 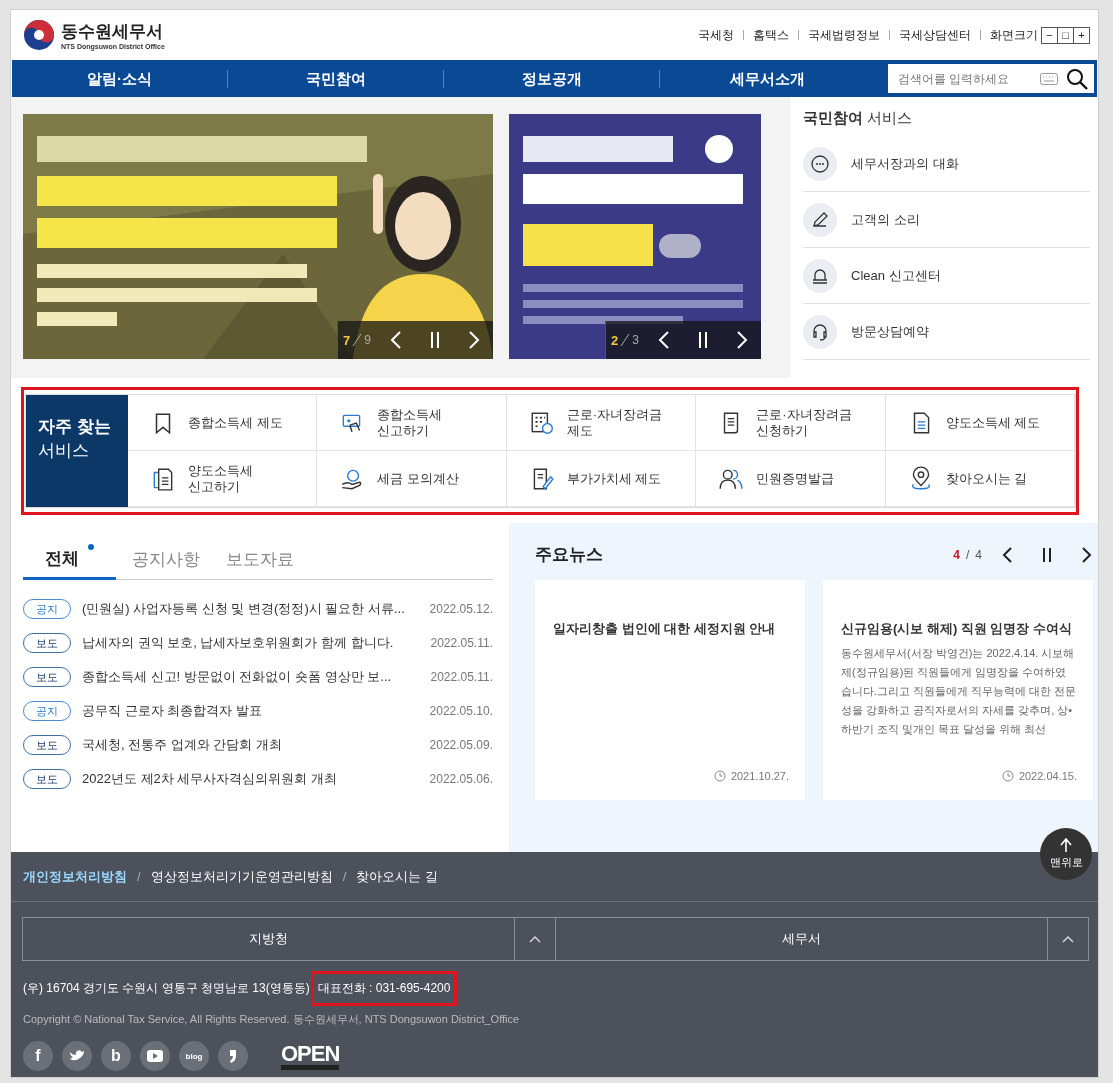 I want to click on slide-counter: 7 9, so click(x=356, y=340).